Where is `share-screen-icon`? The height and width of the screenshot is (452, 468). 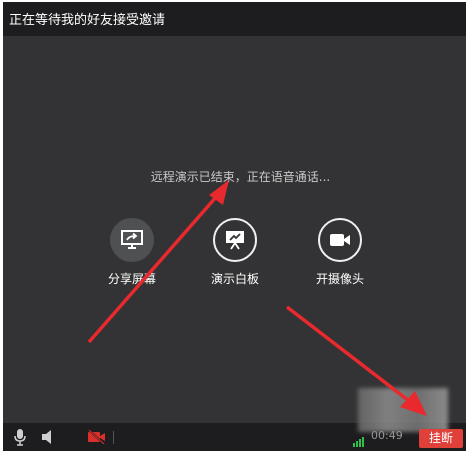
share-screen-icon is located at coordinates (132, 240).